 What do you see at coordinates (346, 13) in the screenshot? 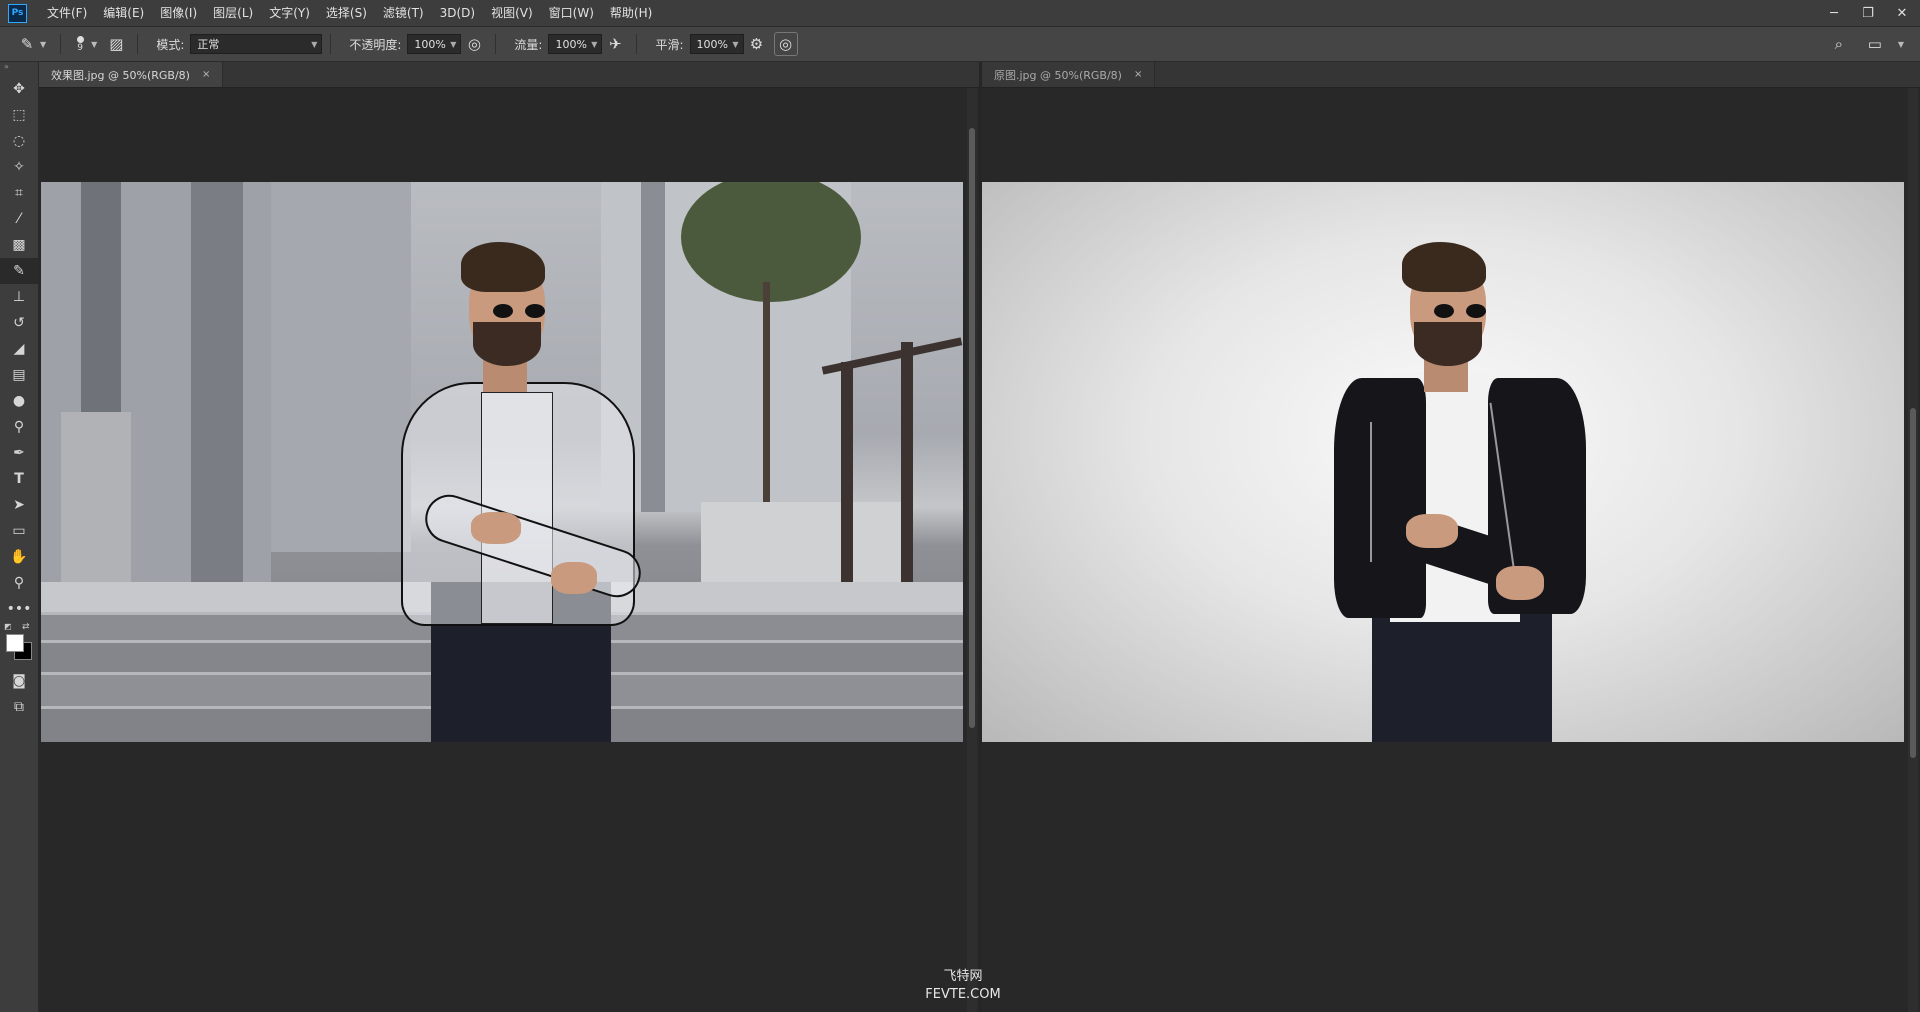
I see `menu-select: 选择(S)` at bounding box center [346, 13].